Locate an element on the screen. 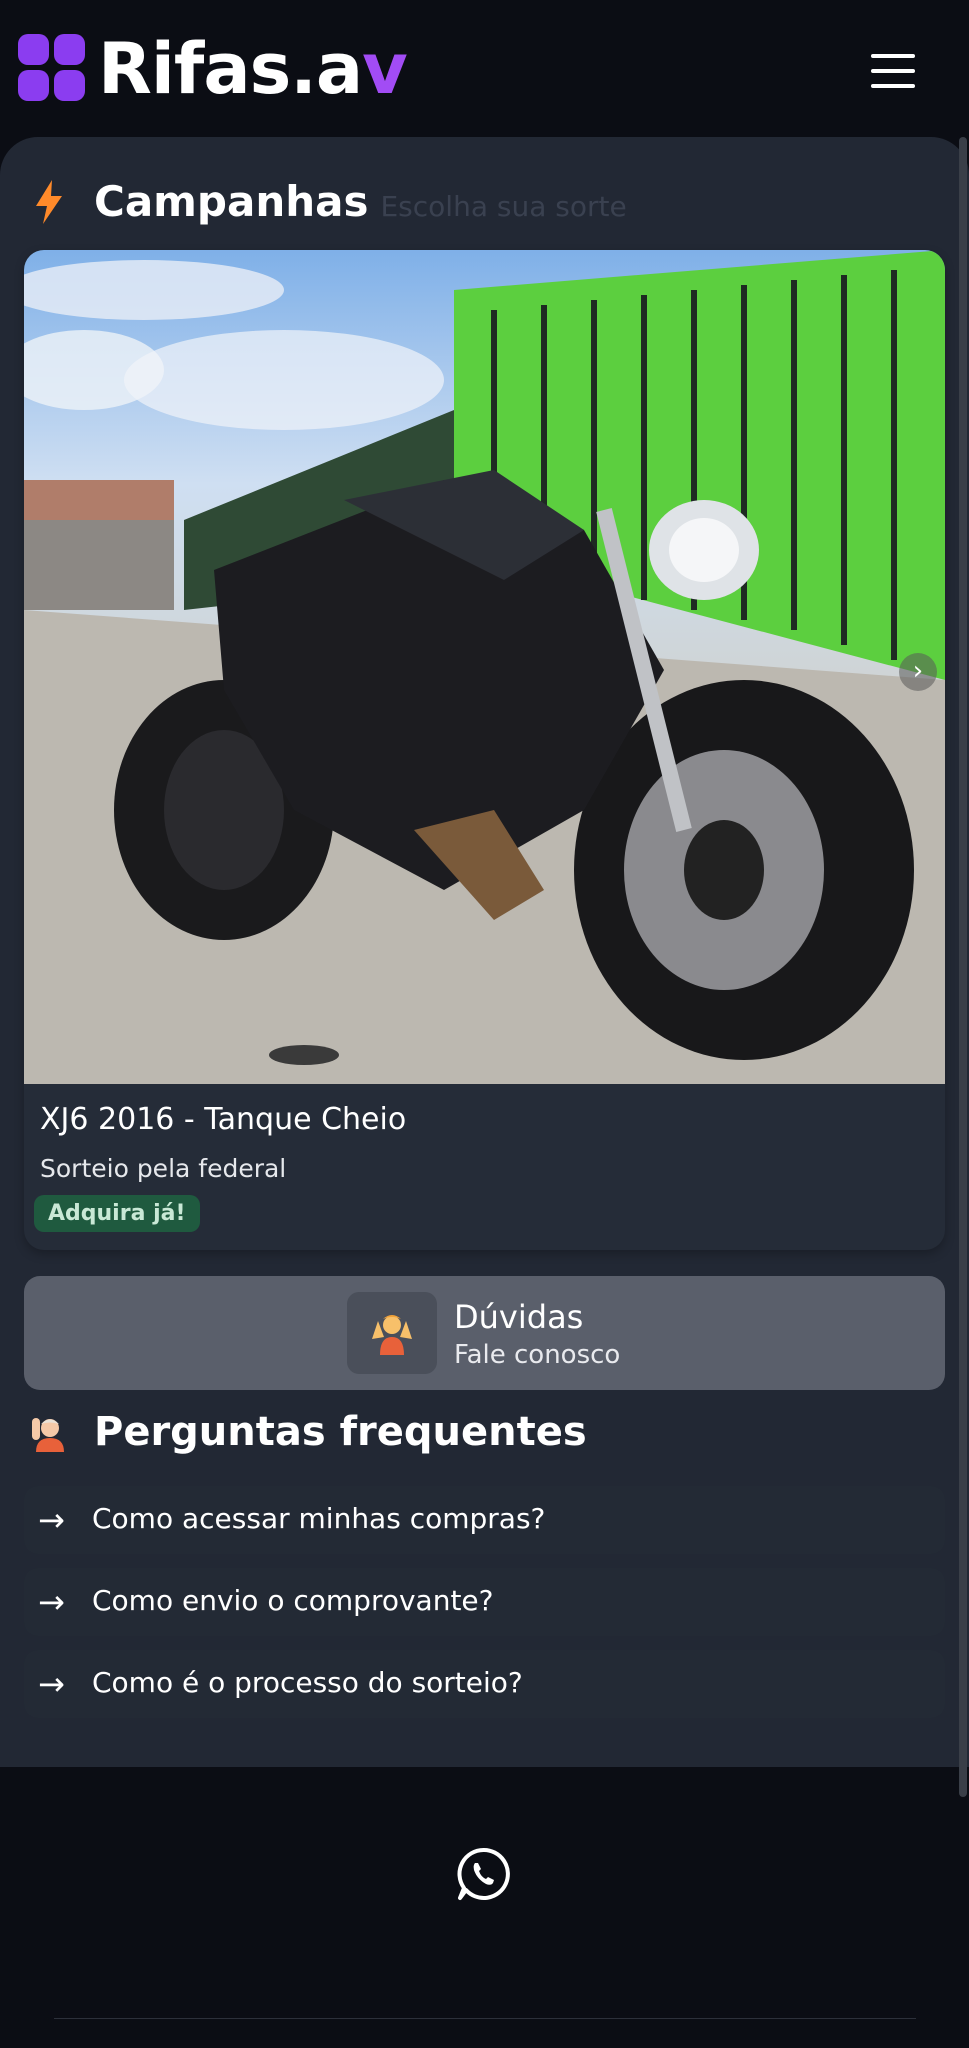  page-scrollbar is located at coordinates (963, 967).